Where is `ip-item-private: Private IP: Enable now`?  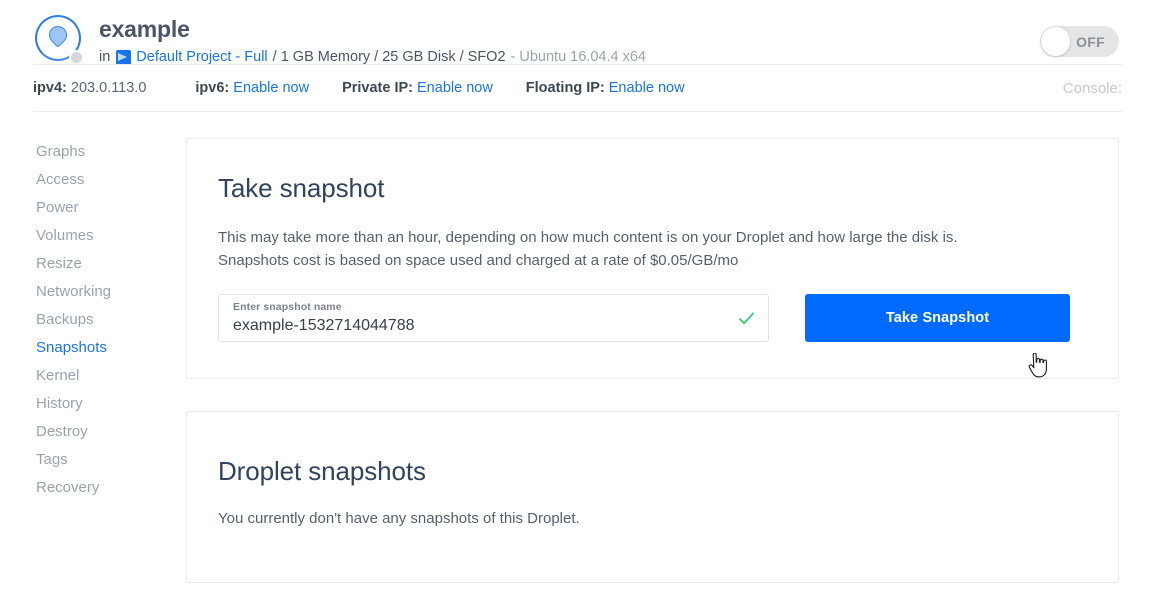
ip-item-private: Private IP: Enable now is located at coordinates (417, 88).